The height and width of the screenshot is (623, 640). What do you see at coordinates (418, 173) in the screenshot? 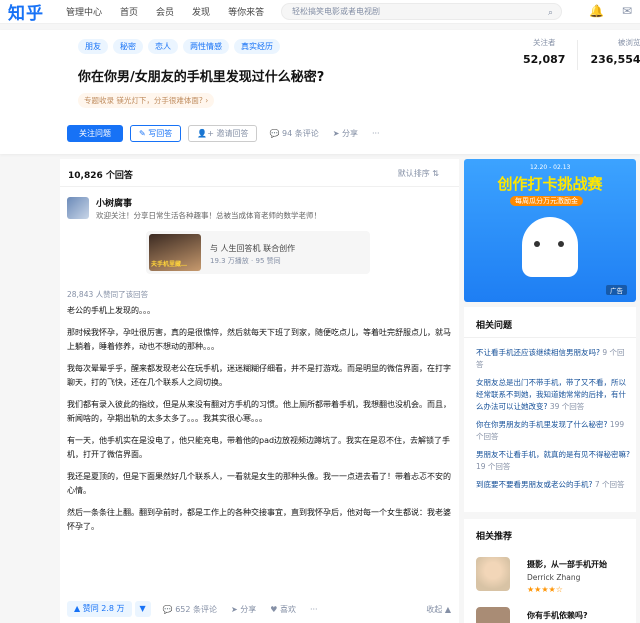
I see `sort-dropdown: 默认排序 ⇅` at bounding box center [418, 173].